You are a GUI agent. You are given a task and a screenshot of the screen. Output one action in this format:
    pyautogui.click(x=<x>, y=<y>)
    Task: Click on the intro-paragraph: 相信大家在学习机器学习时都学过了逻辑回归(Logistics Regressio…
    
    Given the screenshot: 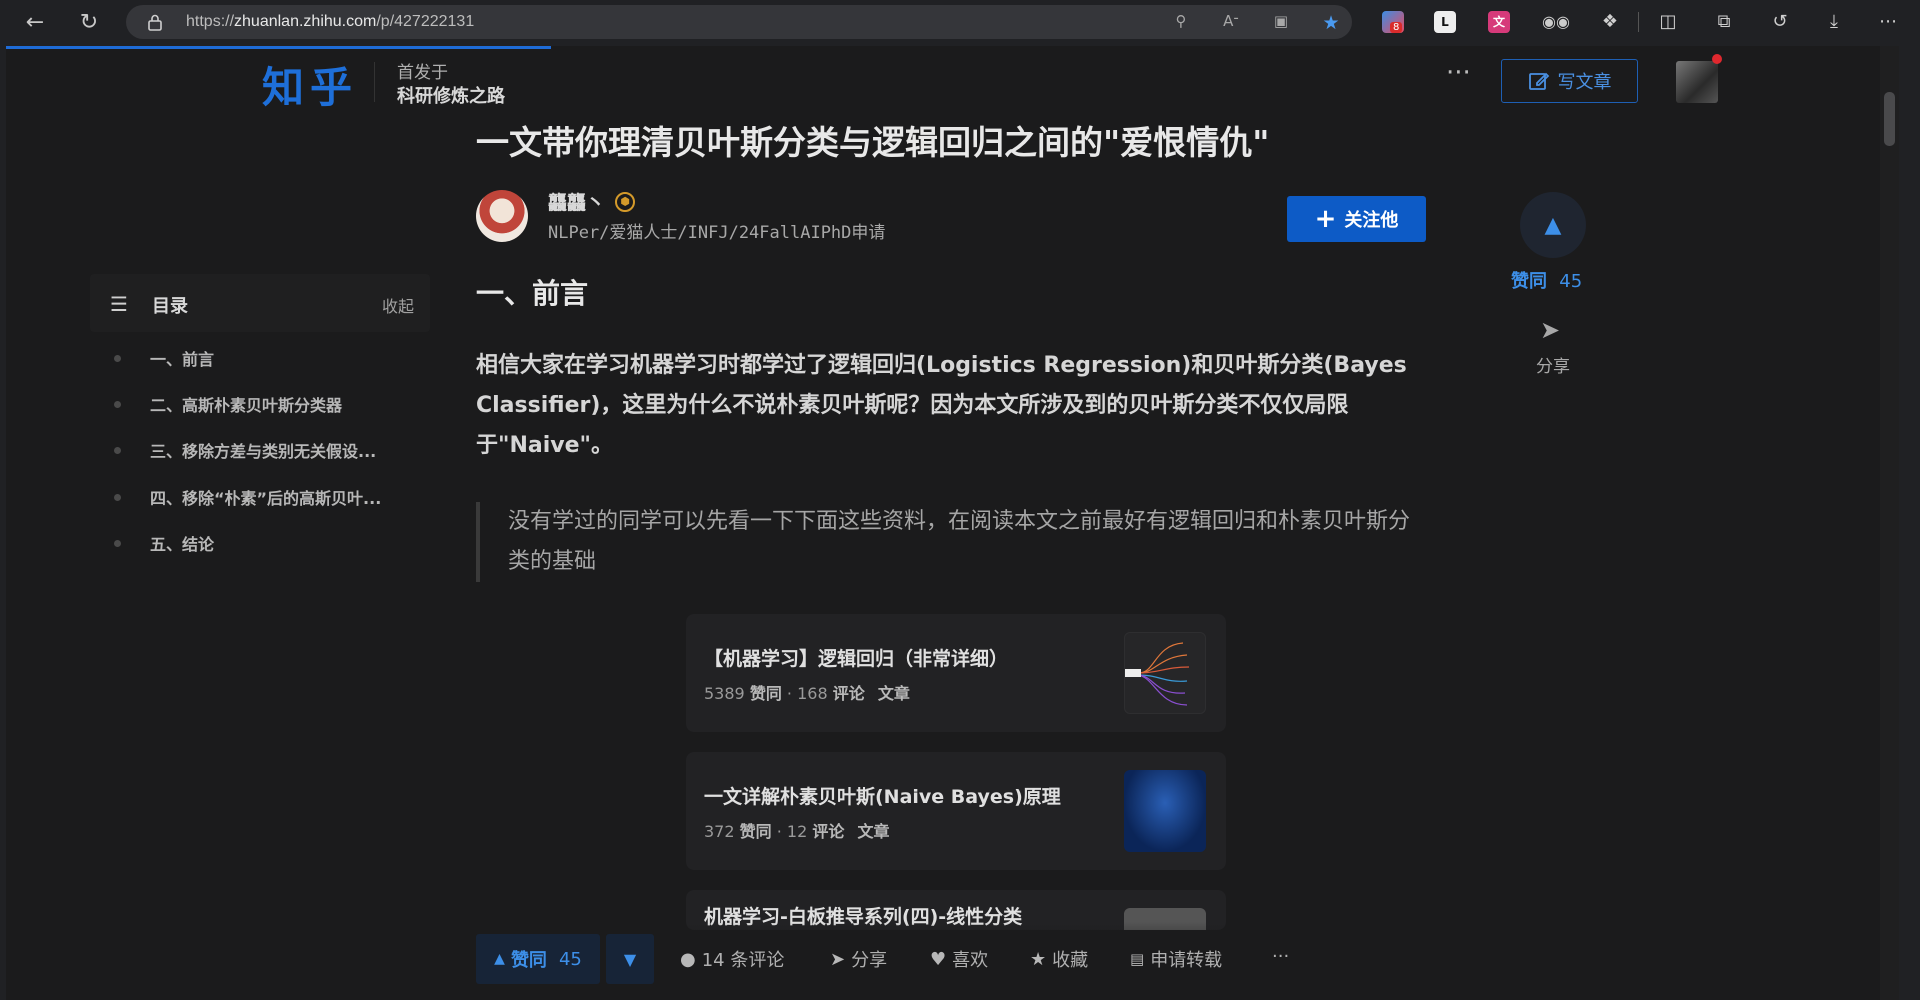 What is the action you would take?
    pyautogui.click(x=941, y=405)
    